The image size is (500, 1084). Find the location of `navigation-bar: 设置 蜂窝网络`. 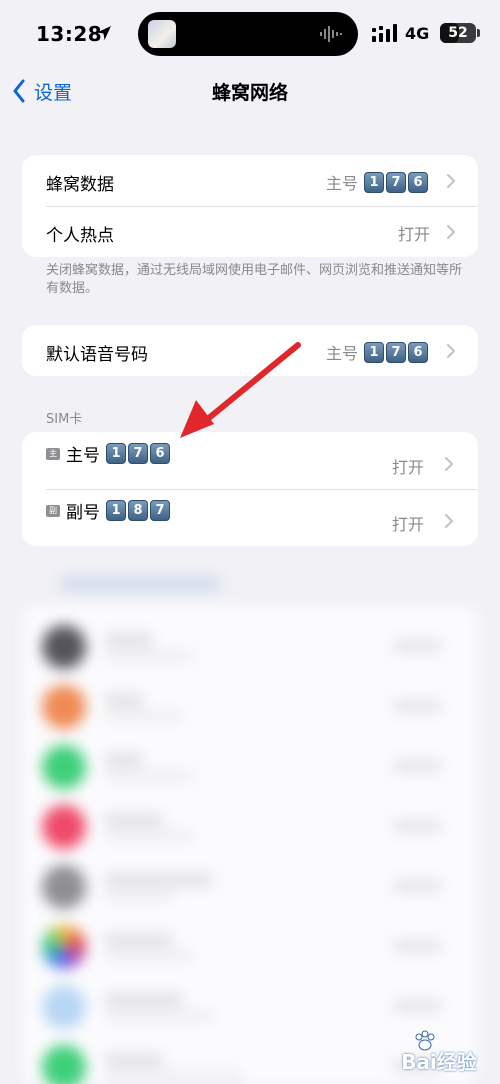

navigation-bar: 设置 蜂窝网络 is located at coordinates (250, 90).